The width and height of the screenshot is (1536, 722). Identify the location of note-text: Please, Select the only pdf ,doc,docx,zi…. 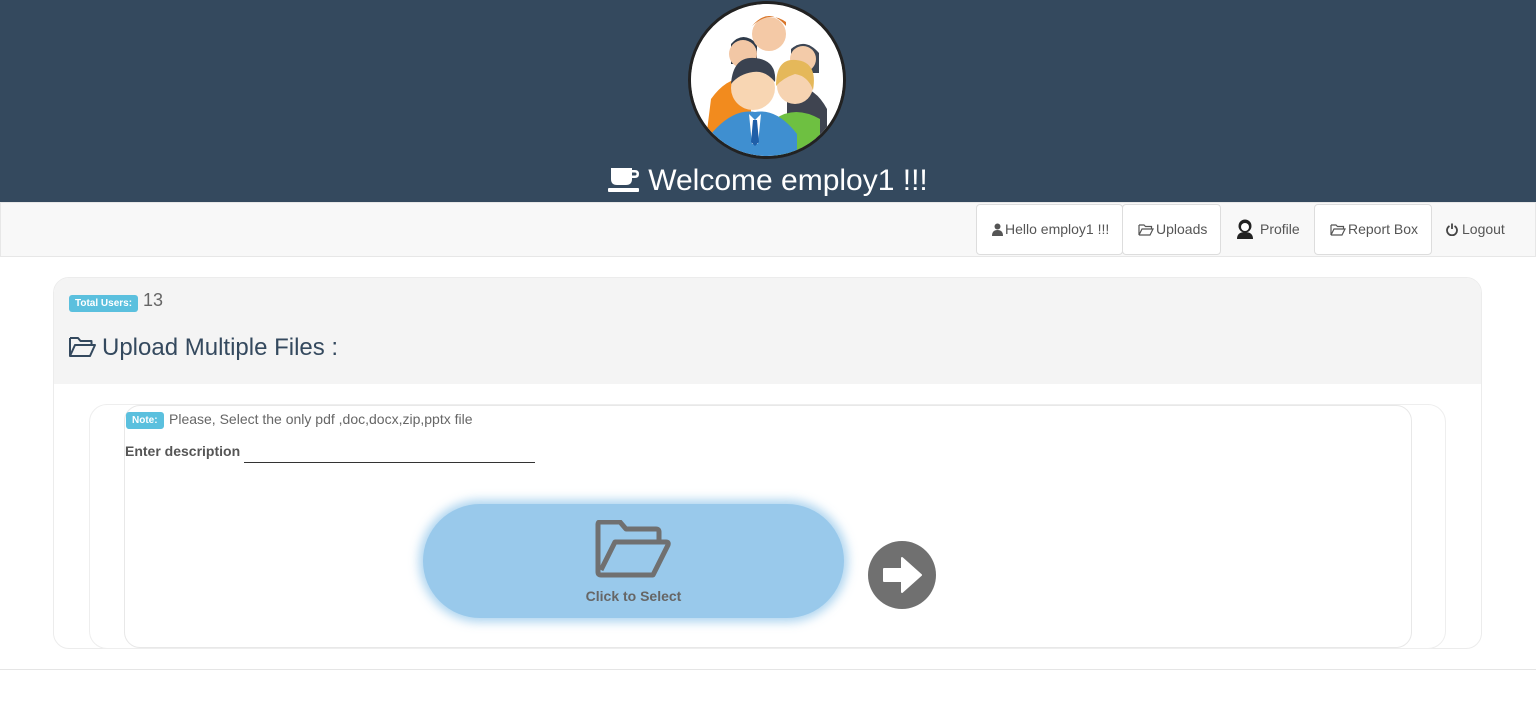
(321, 419).